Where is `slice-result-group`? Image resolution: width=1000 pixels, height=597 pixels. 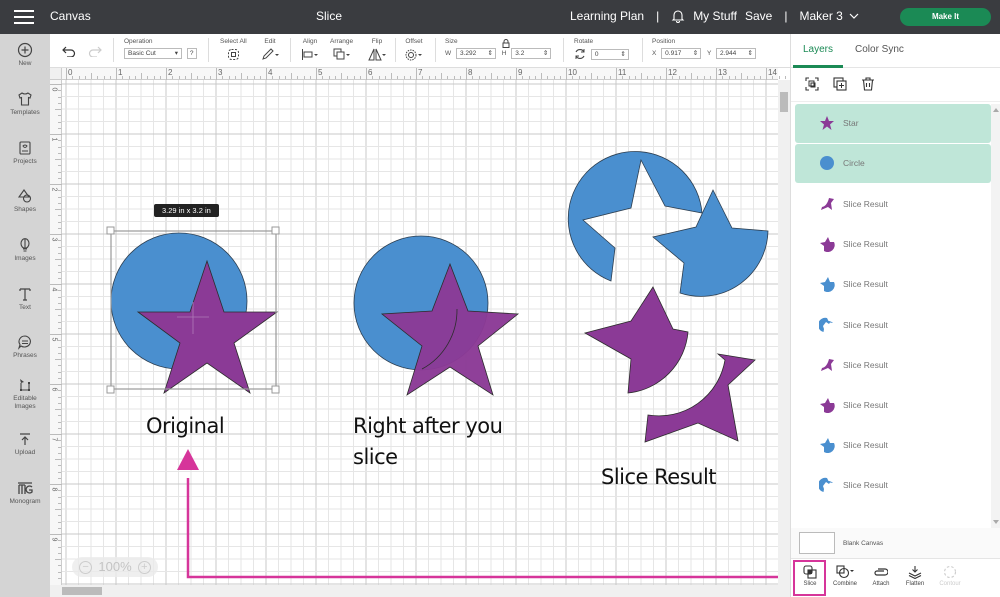
slice-result-group is located at coordinates (668, 297).